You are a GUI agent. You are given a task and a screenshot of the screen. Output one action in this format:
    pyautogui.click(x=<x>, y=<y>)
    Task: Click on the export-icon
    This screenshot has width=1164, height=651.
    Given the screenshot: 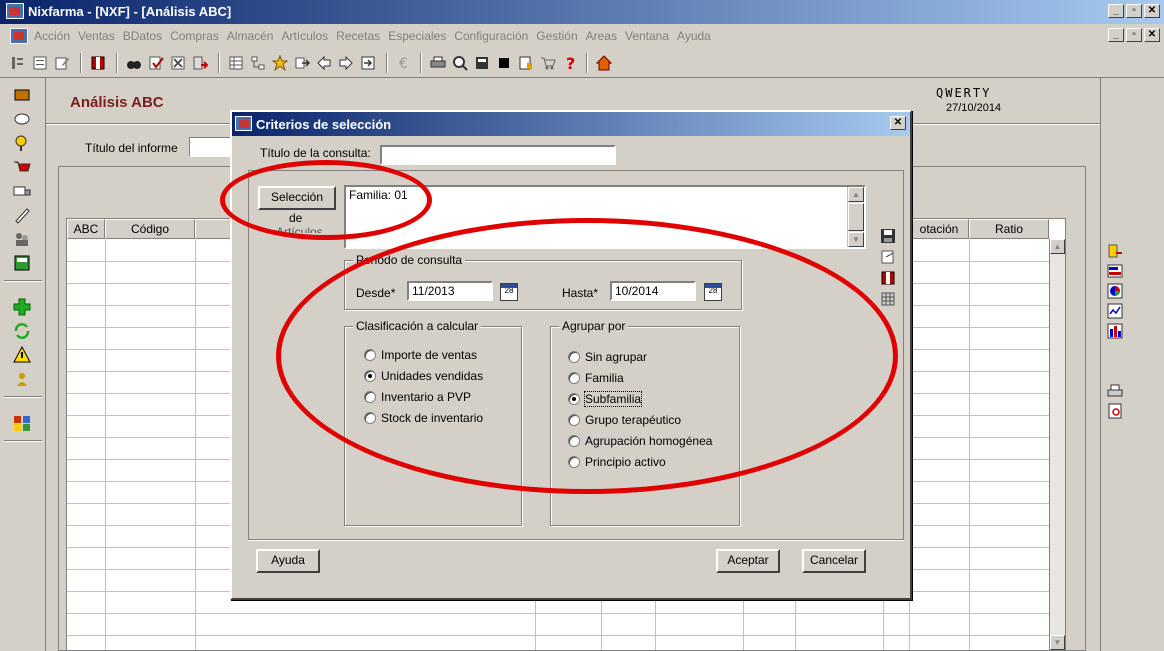 What is the action you would take?
    pyautogui.click(x=200, y=63)
    